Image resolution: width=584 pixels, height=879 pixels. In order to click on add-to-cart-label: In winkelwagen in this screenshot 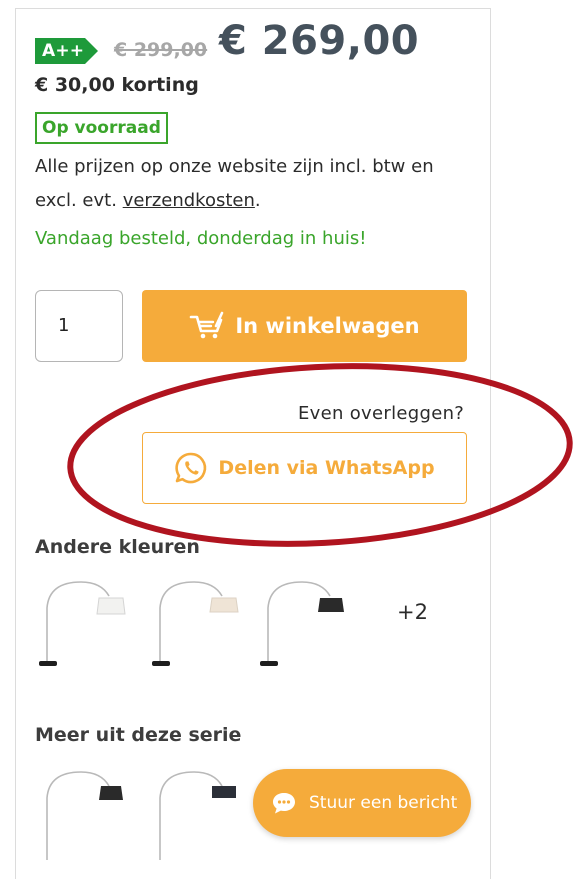, I will do `click(327, 326)`.